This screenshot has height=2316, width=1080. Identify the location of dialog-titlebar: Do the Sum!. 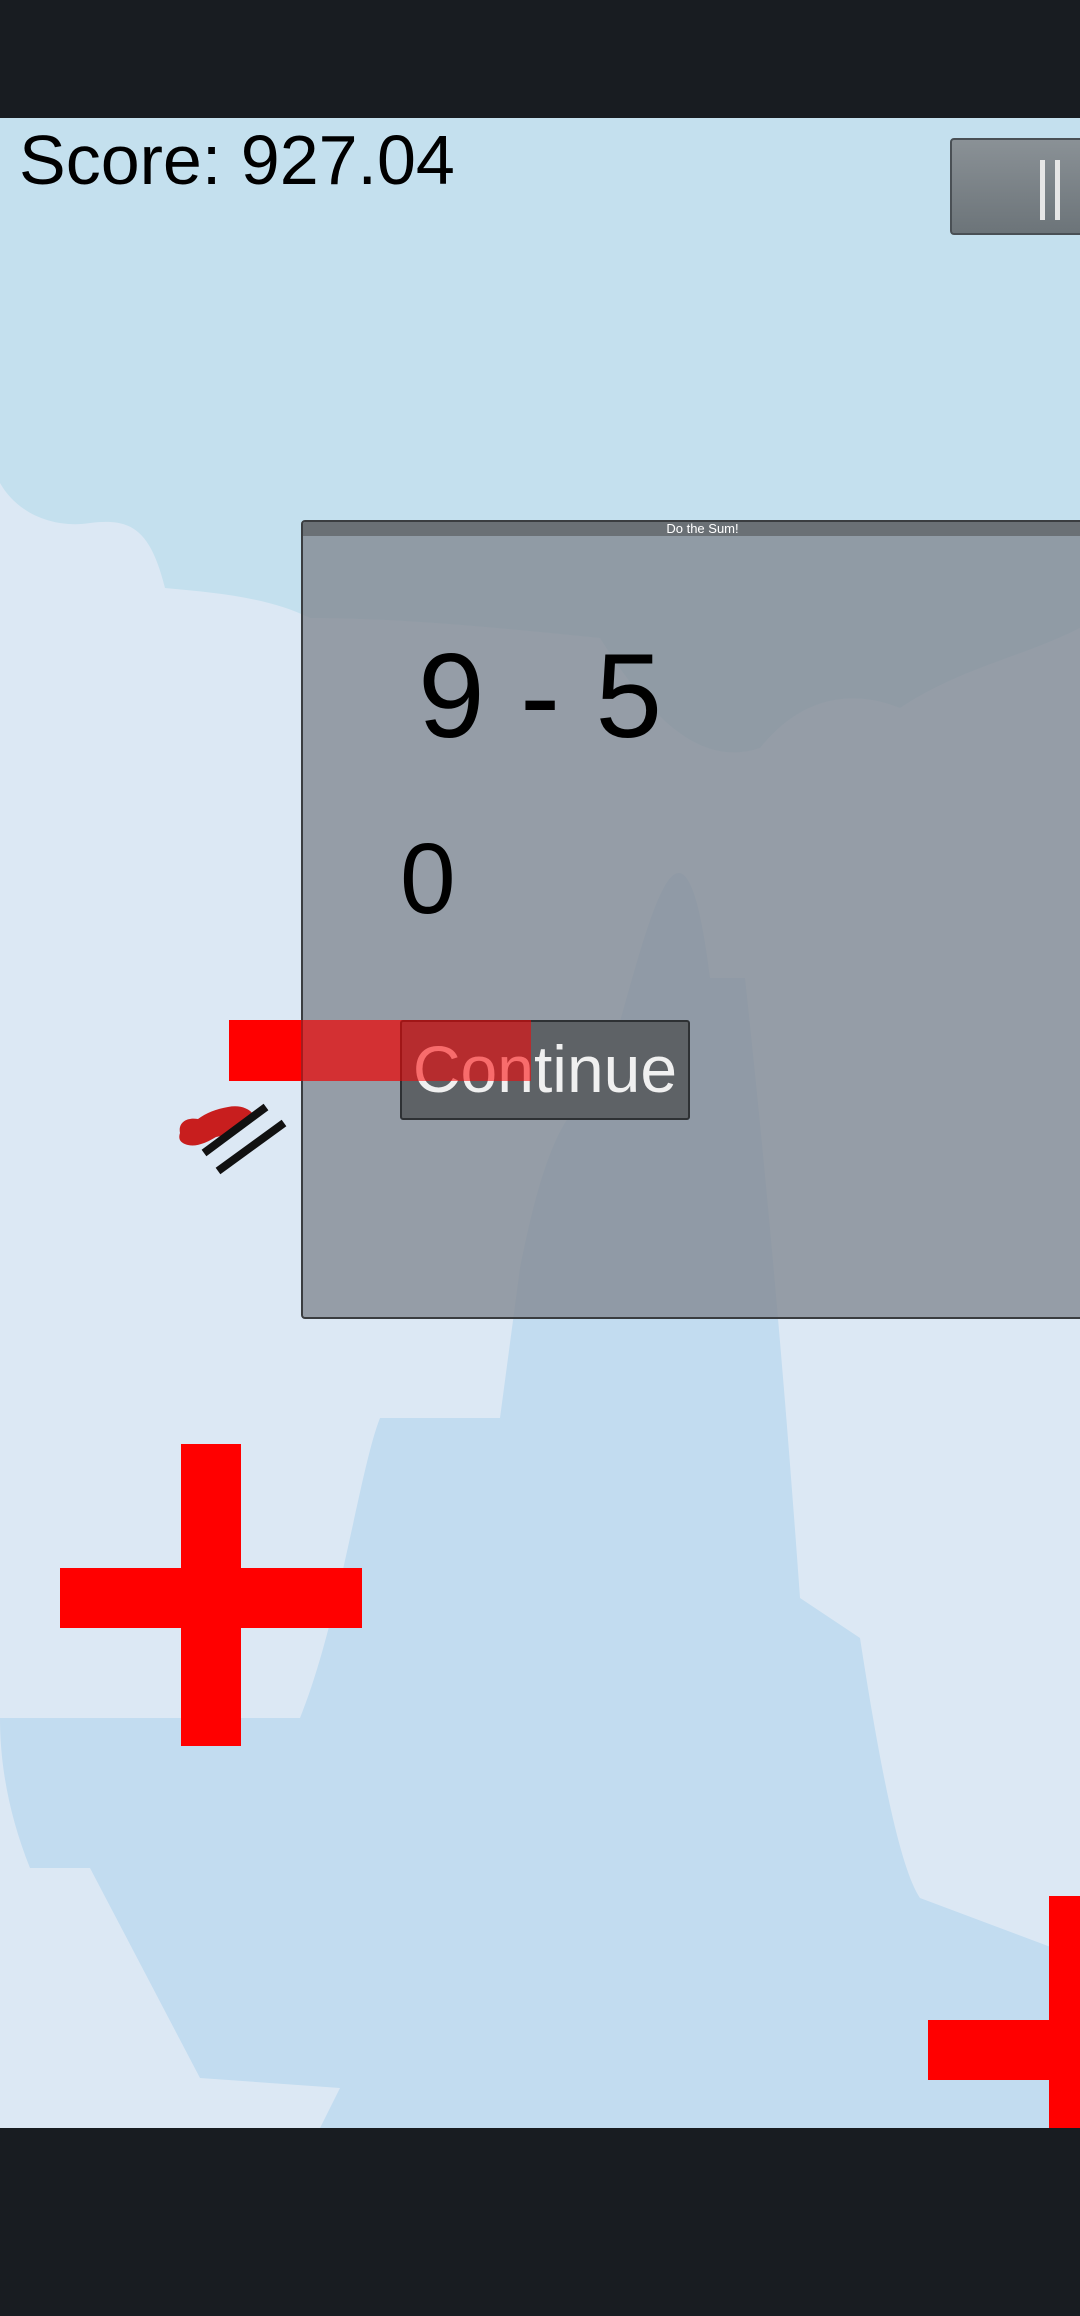
(691, 529).